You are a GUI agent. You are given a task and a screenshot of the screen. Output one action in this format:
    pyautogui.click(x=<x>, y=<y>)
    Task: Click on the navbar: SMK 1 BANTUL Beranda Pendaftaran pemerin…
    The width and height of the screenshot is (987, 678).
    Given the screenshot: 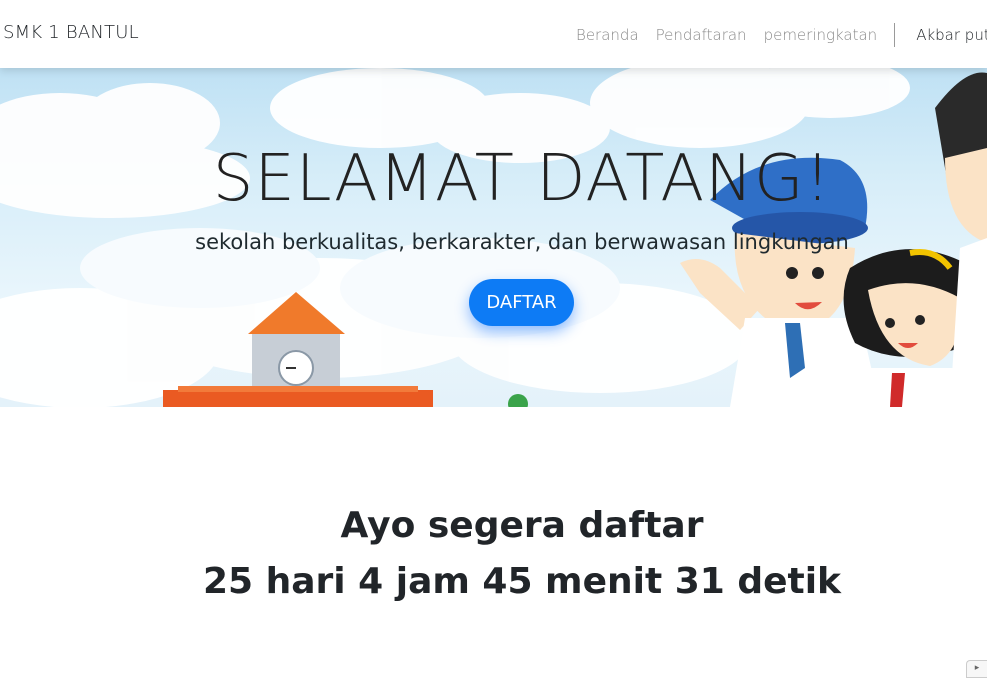 What is the action you would take?
    pyautogui.click(x=493, y=34)
    